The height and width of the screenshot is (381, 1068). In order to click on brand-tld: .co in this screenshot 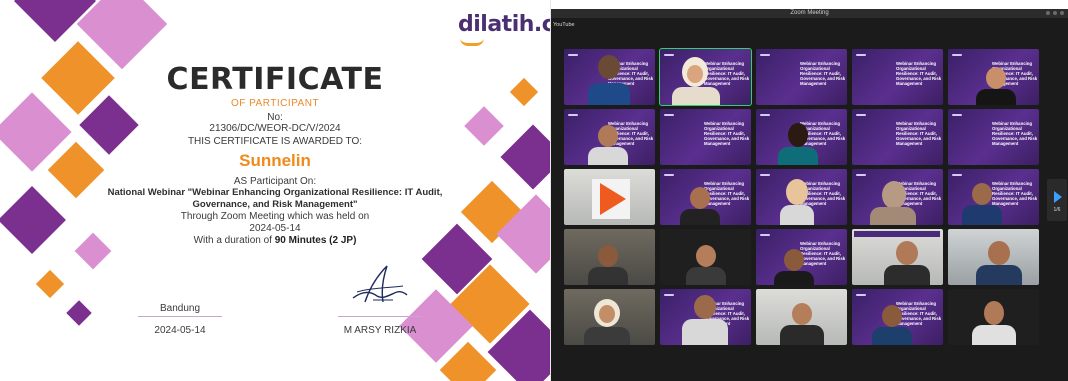, I will do `click(541, 24)`.